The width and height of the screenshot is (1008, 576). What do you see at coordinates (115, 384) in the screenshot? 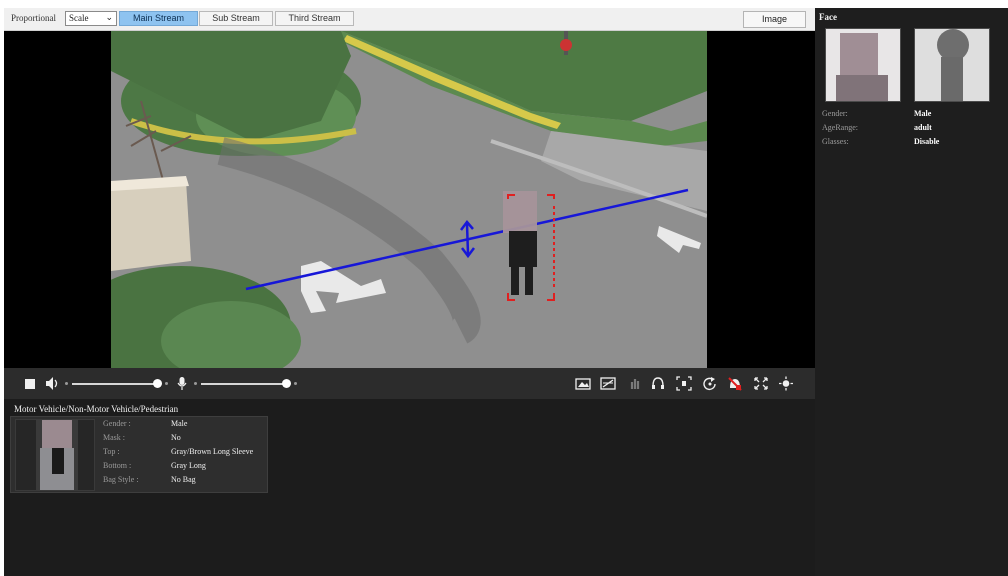
I see `speaker-volume-slider` at bounding box center [115, 384].